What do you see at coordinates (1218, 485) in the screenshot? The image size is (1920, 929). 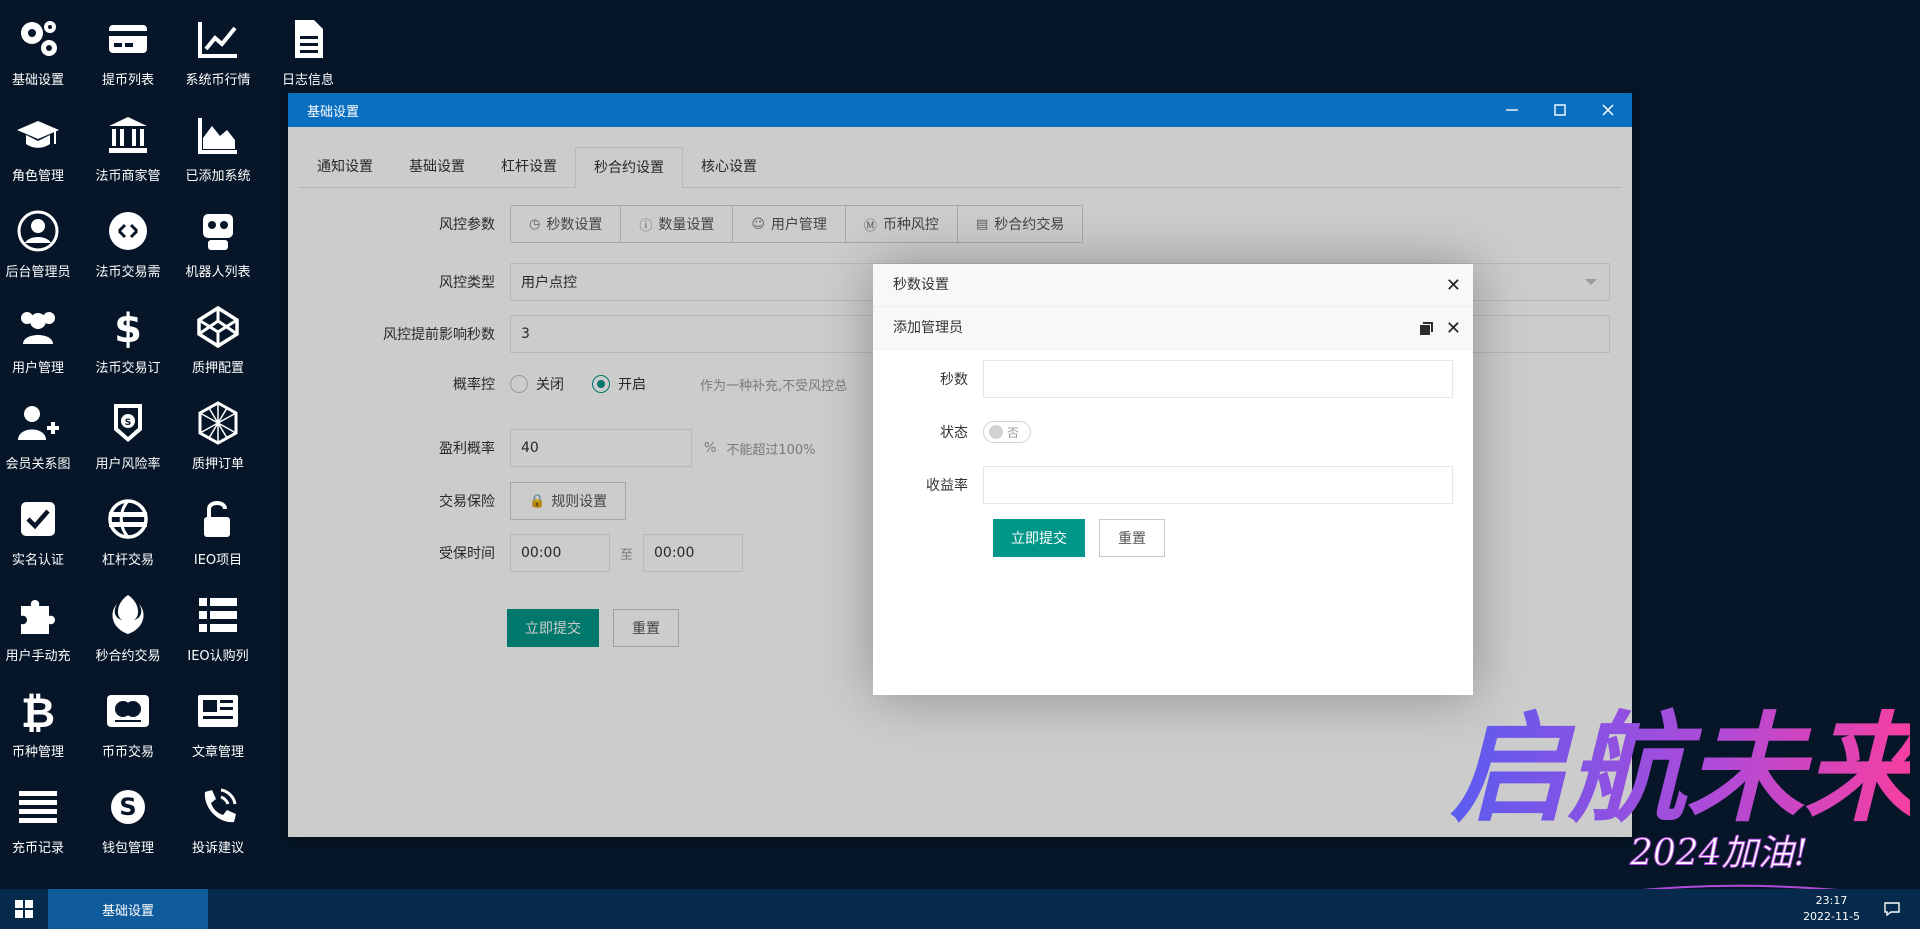 I see `yield-input` at bounding box center [1218, 485].